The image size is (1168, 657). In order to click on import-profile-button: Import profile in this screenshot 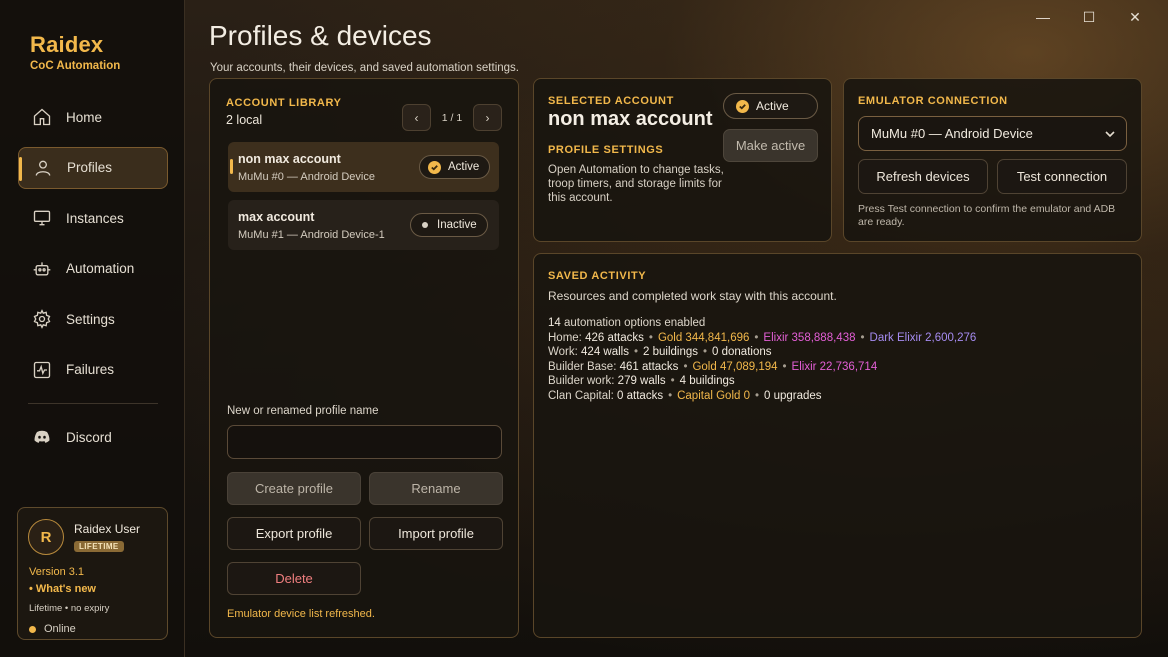, I will do `click(436, 533)`.